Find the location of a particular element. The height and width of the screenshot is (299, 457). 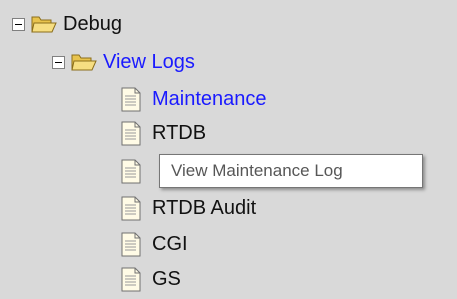

tree-leaf-cgi: CGI is located at coordinates (154, 244).